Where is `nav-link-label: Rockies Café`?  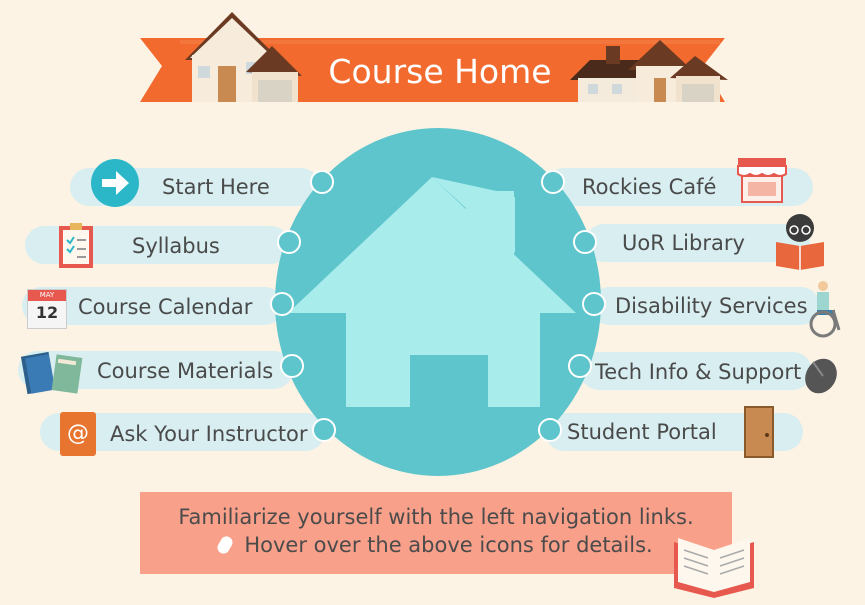
nav-link-label: Rockies Café is located at coordinates (649, 187).